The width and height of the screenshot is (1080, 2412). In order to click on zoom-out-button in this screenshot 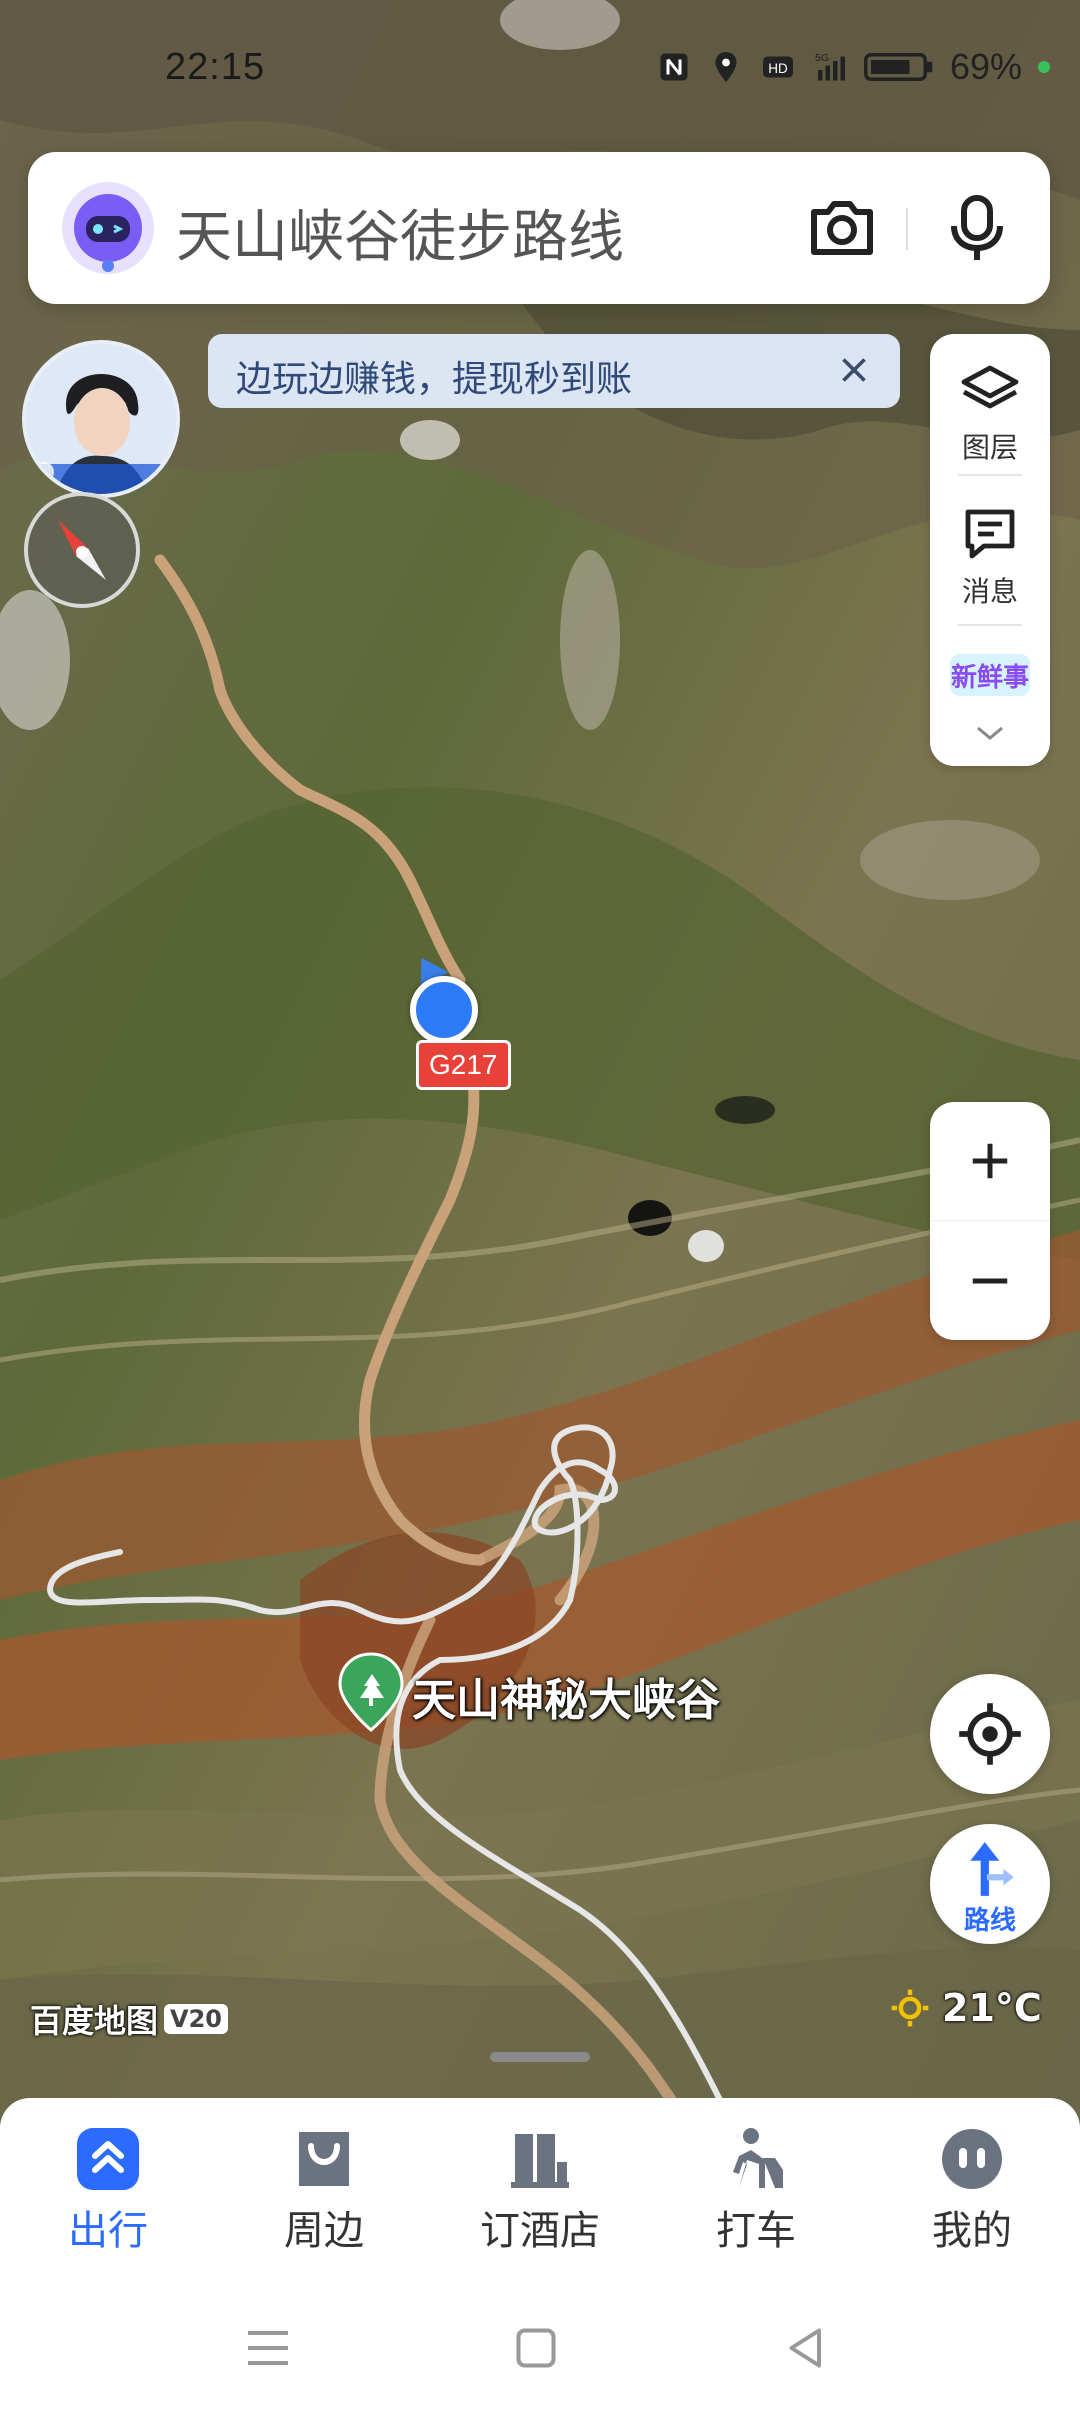, I will do `click(990, 1281)`.